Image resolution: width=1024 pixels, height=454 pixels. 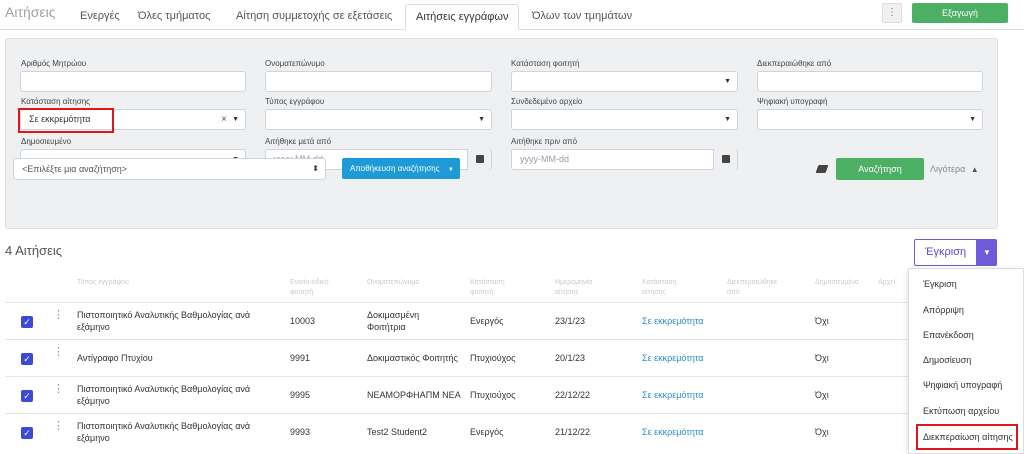 What do you see at coordinates (966, 310) in the screenshot?
I see `menu-item-reject: Απόρριψη` at bounding box center [966, 310].